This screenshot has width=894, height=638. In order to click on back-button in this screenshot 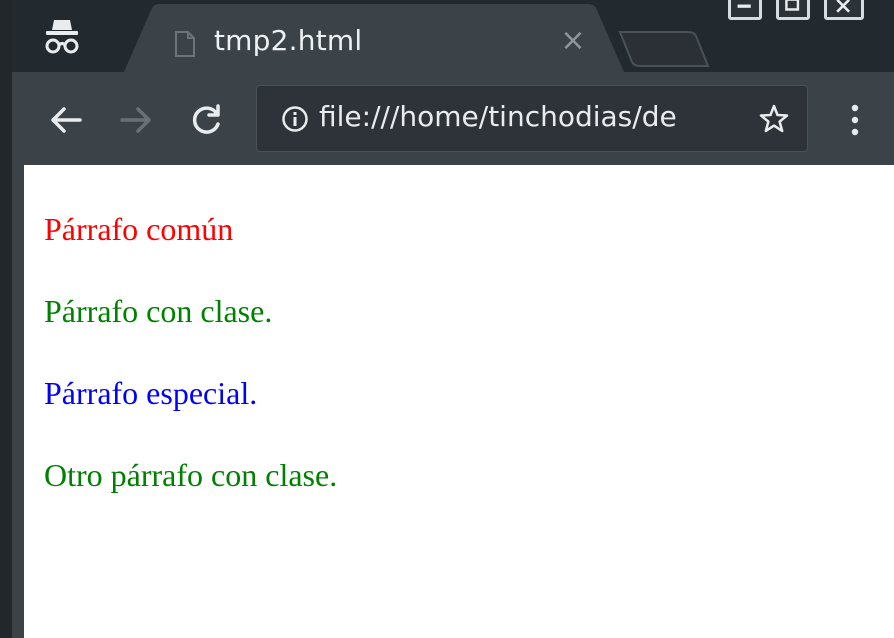, I will do `click(66, 120)`.